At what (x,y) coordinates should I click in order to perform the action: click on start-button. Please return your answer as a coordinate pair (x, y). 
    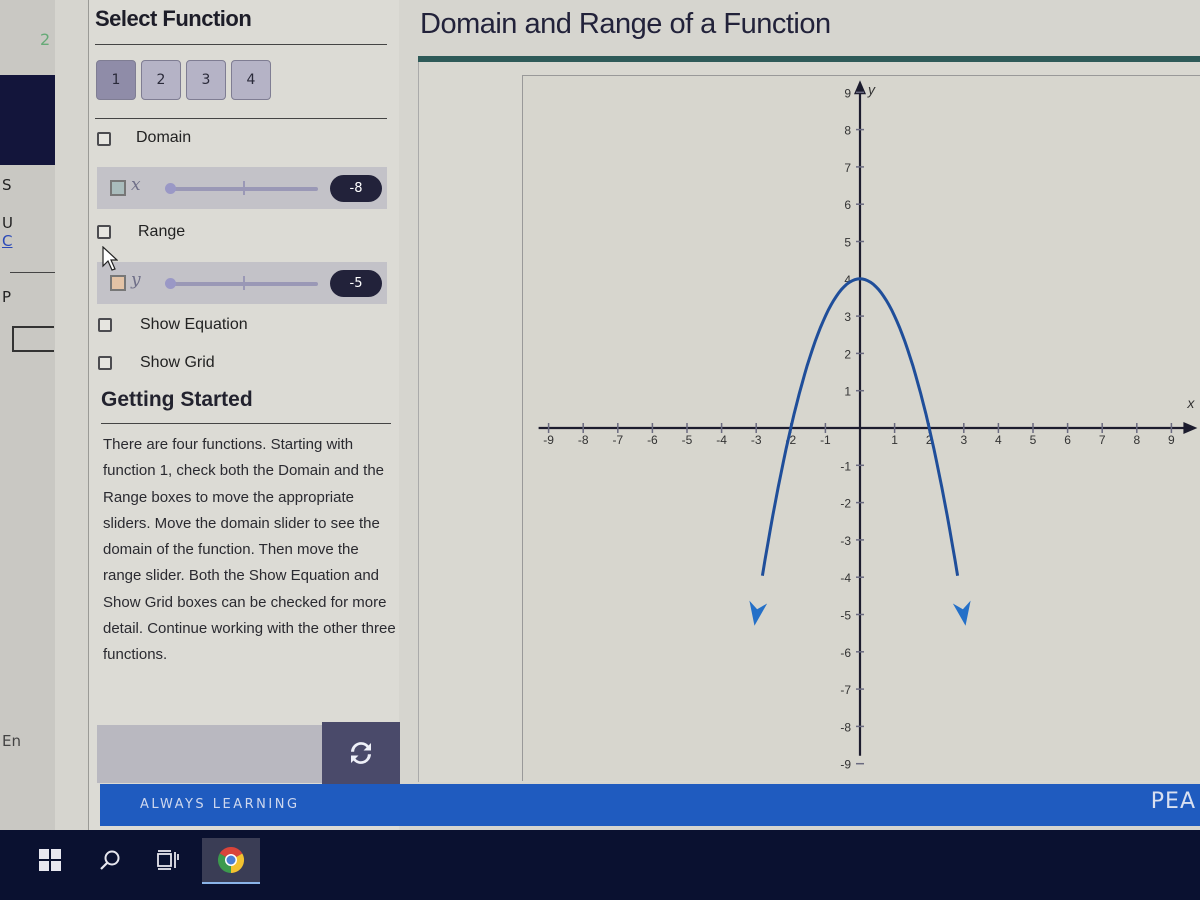
    Looking at the image, I should click on (50, 860).